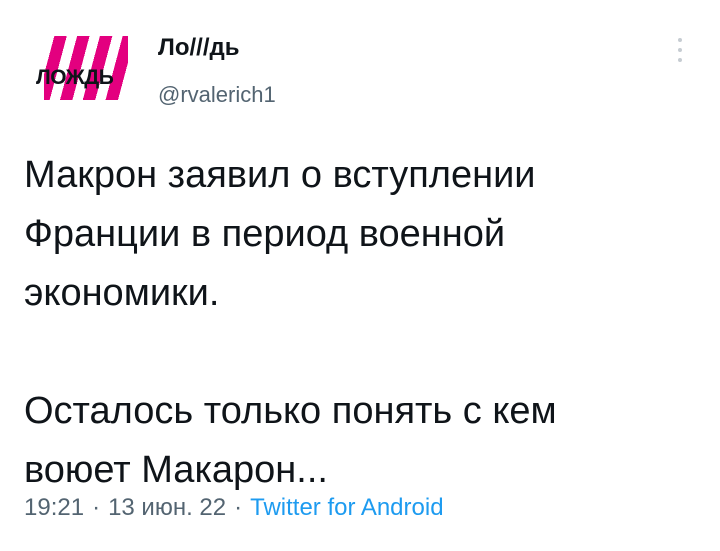 The width and height of the screenshot is (720, 551). I want to click on tweet-date: 13 июн. 22, so click(167, 507).